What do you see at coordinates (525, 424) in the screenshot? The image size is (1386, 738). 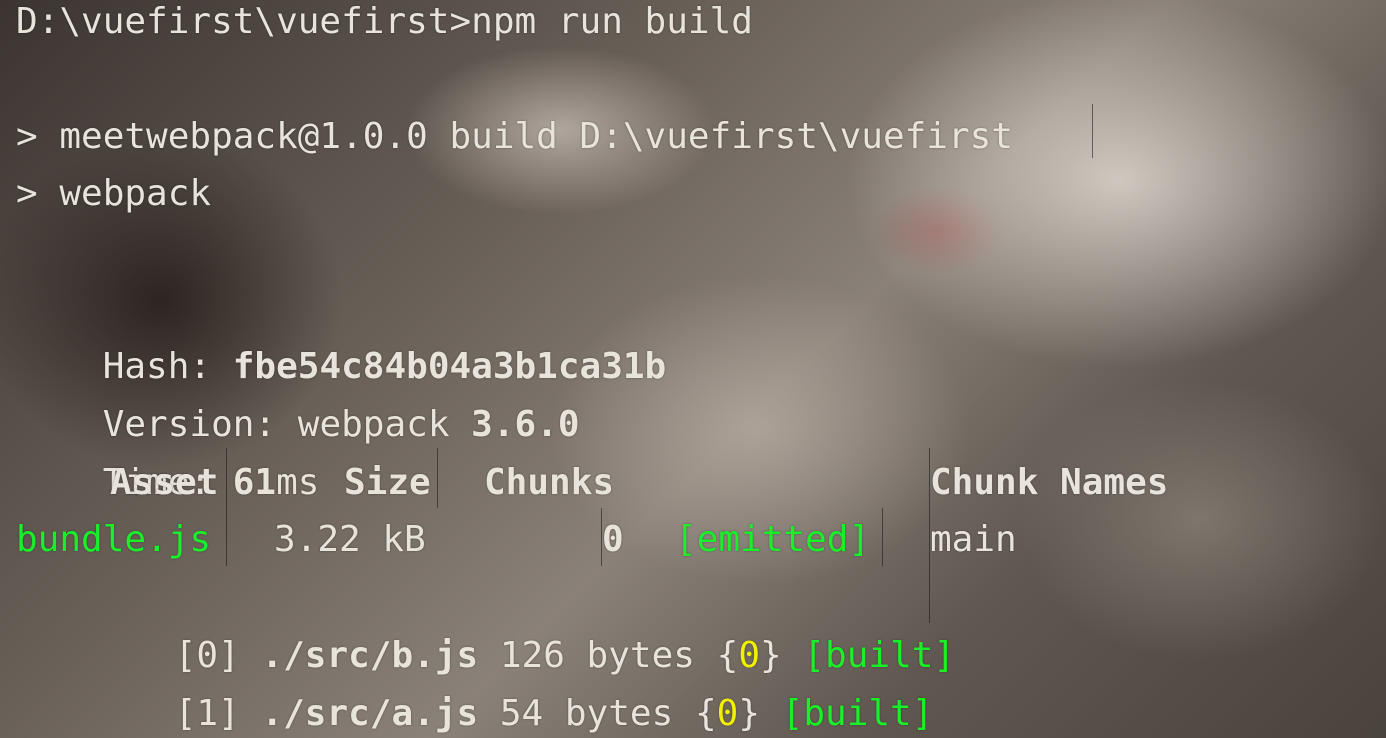 I see `version-value: 3.6.0` at bounding box center [525, 424].